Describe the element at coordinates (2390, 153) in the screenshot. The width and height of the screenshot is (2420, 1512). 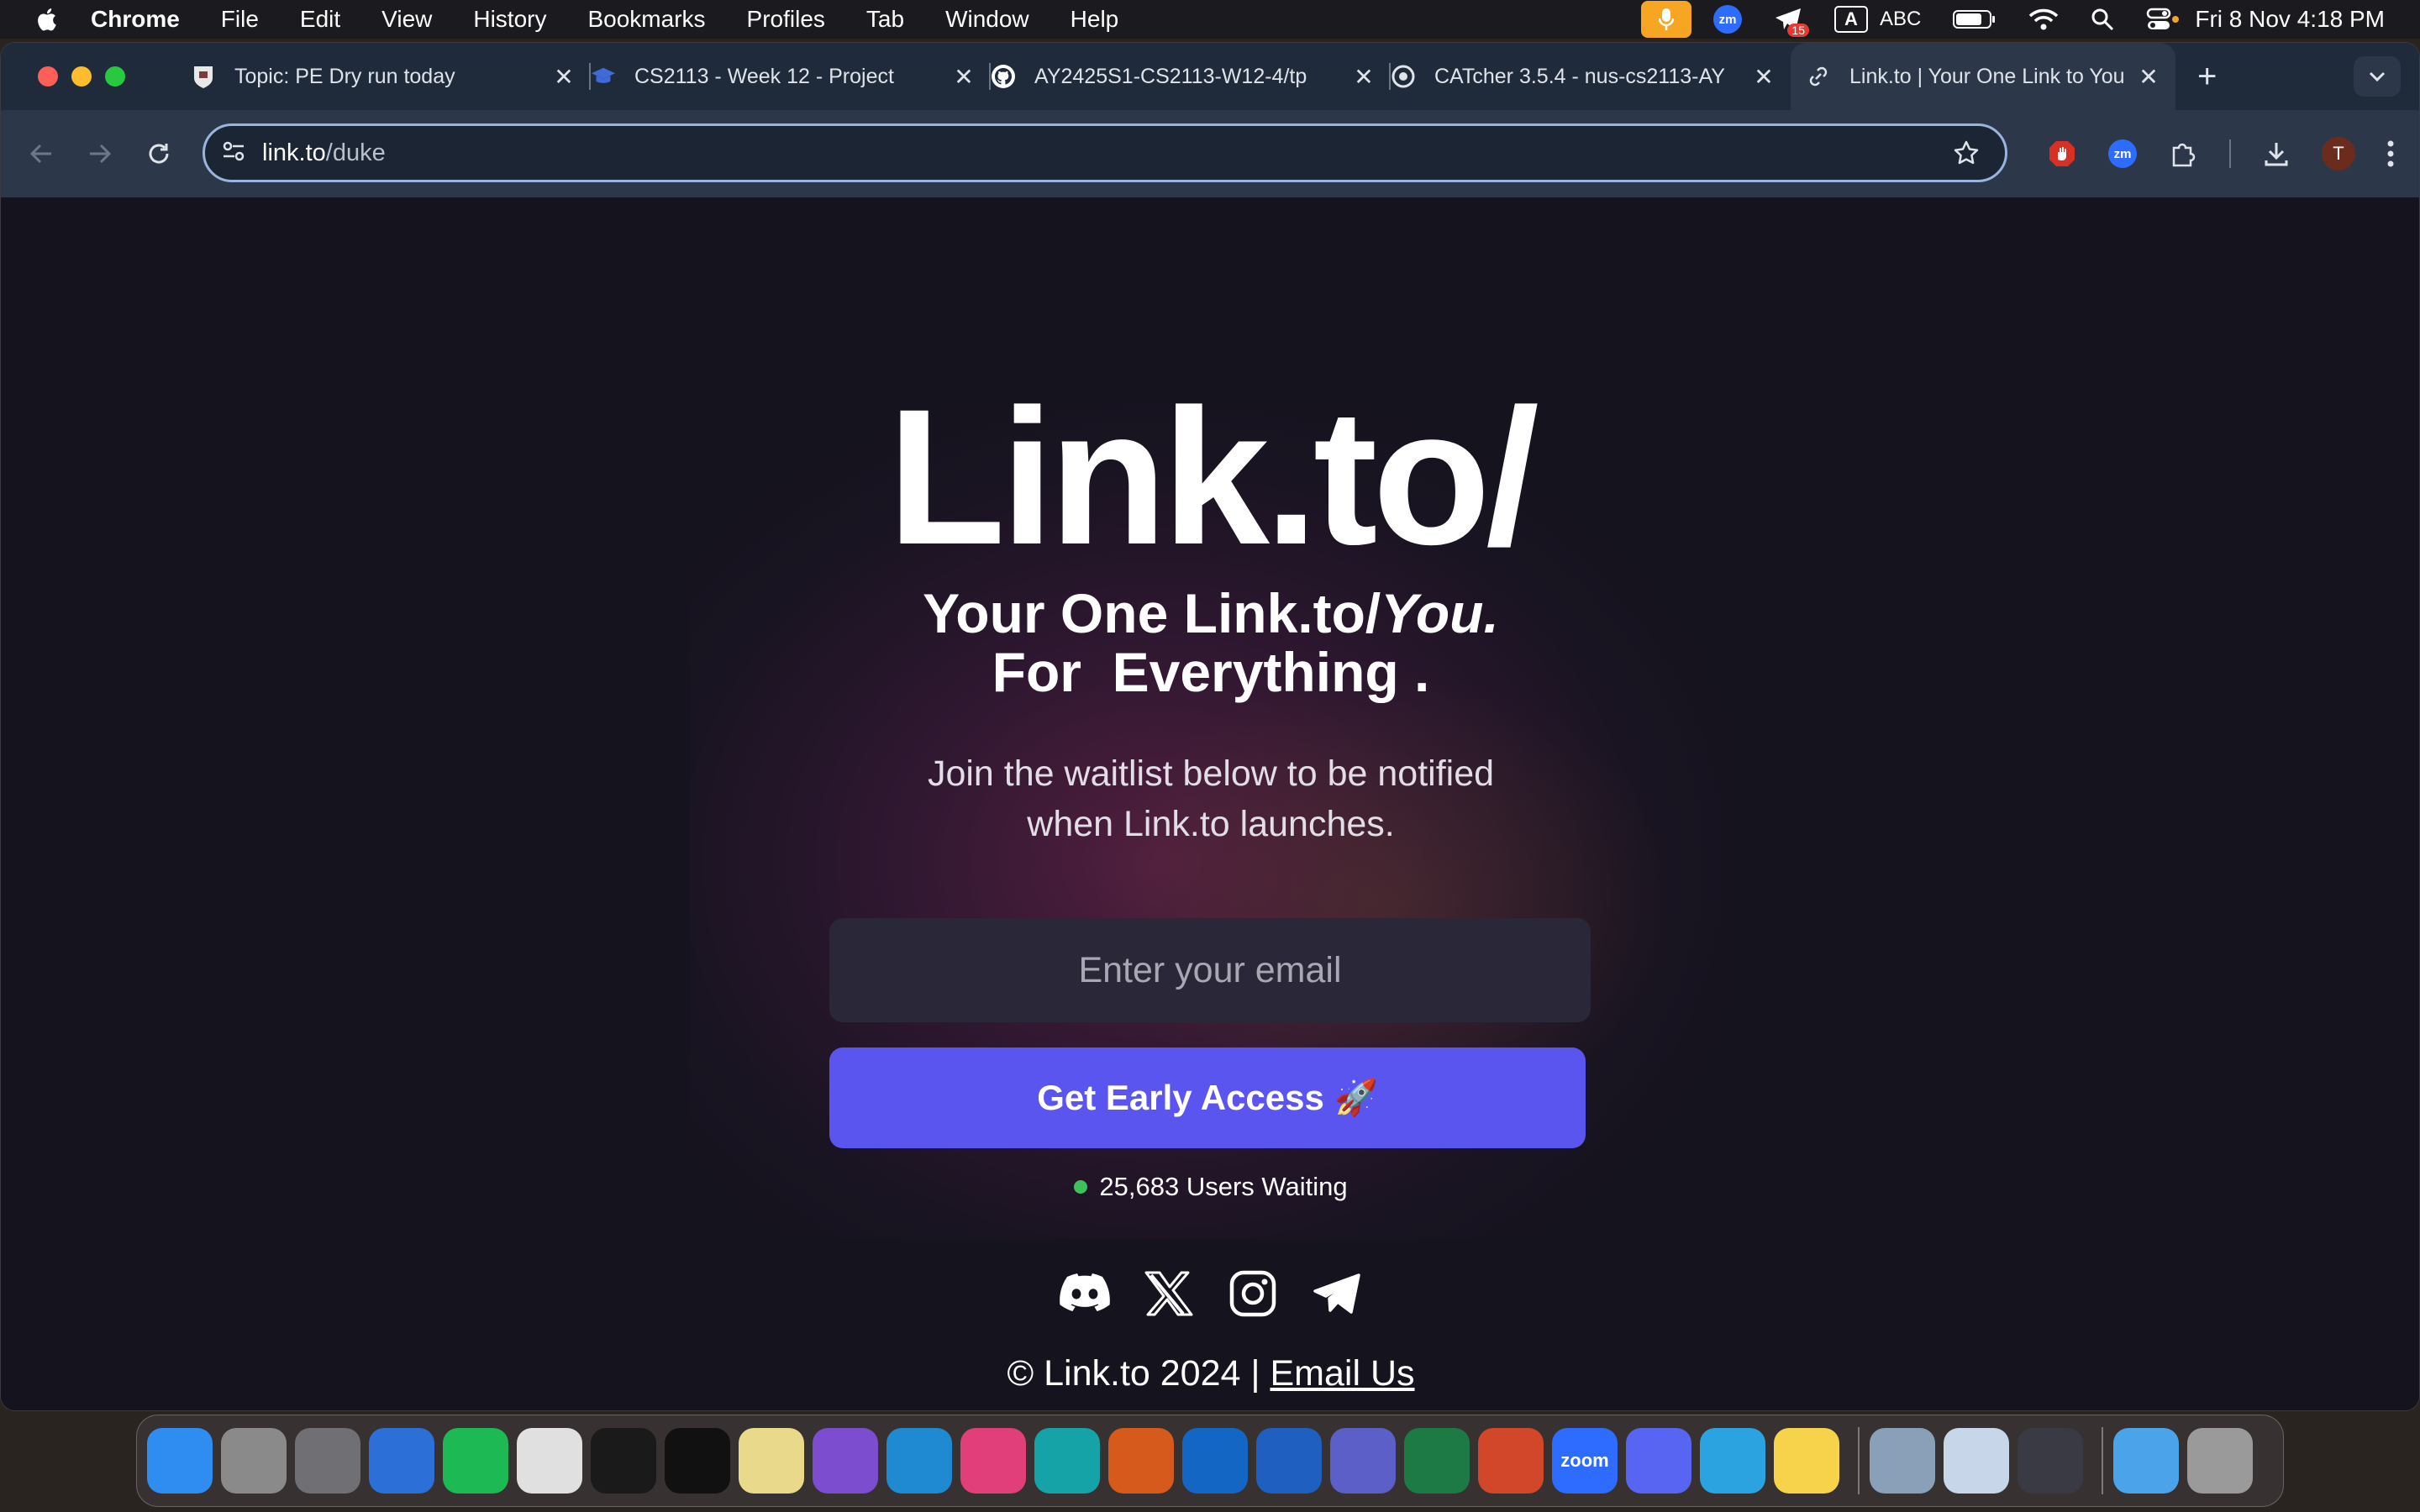
I see `kebab-menu-icon` at that location.